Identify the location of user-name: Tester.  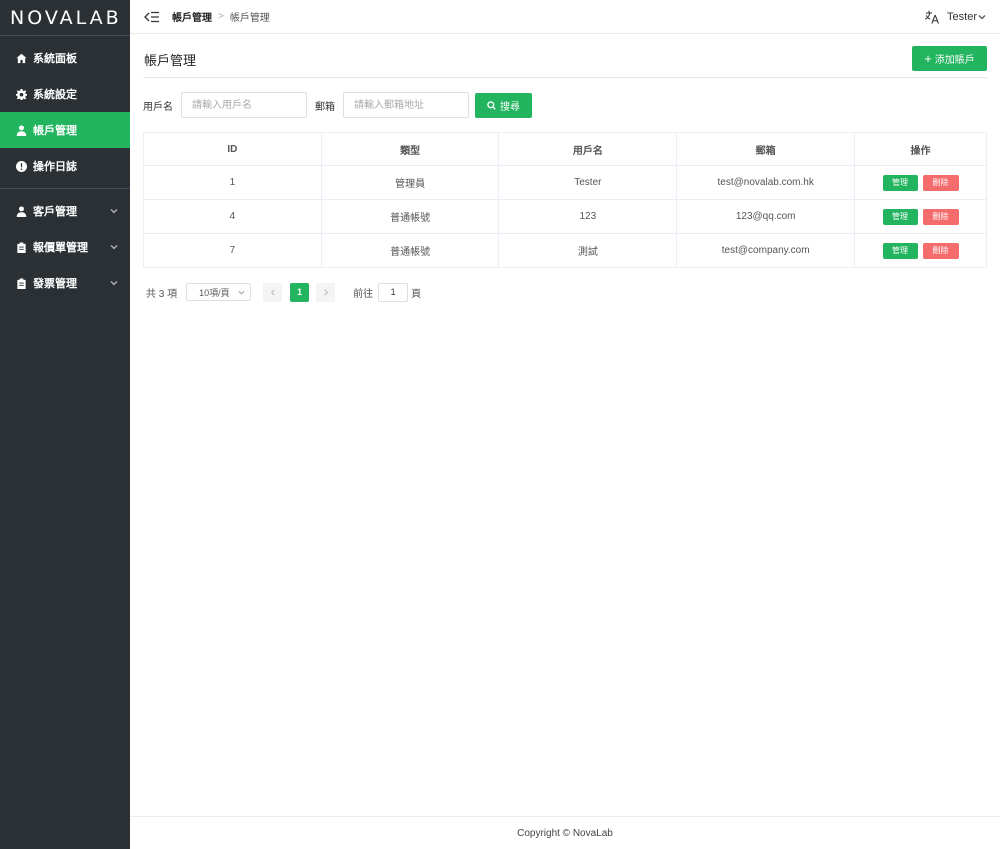
(962, 17).